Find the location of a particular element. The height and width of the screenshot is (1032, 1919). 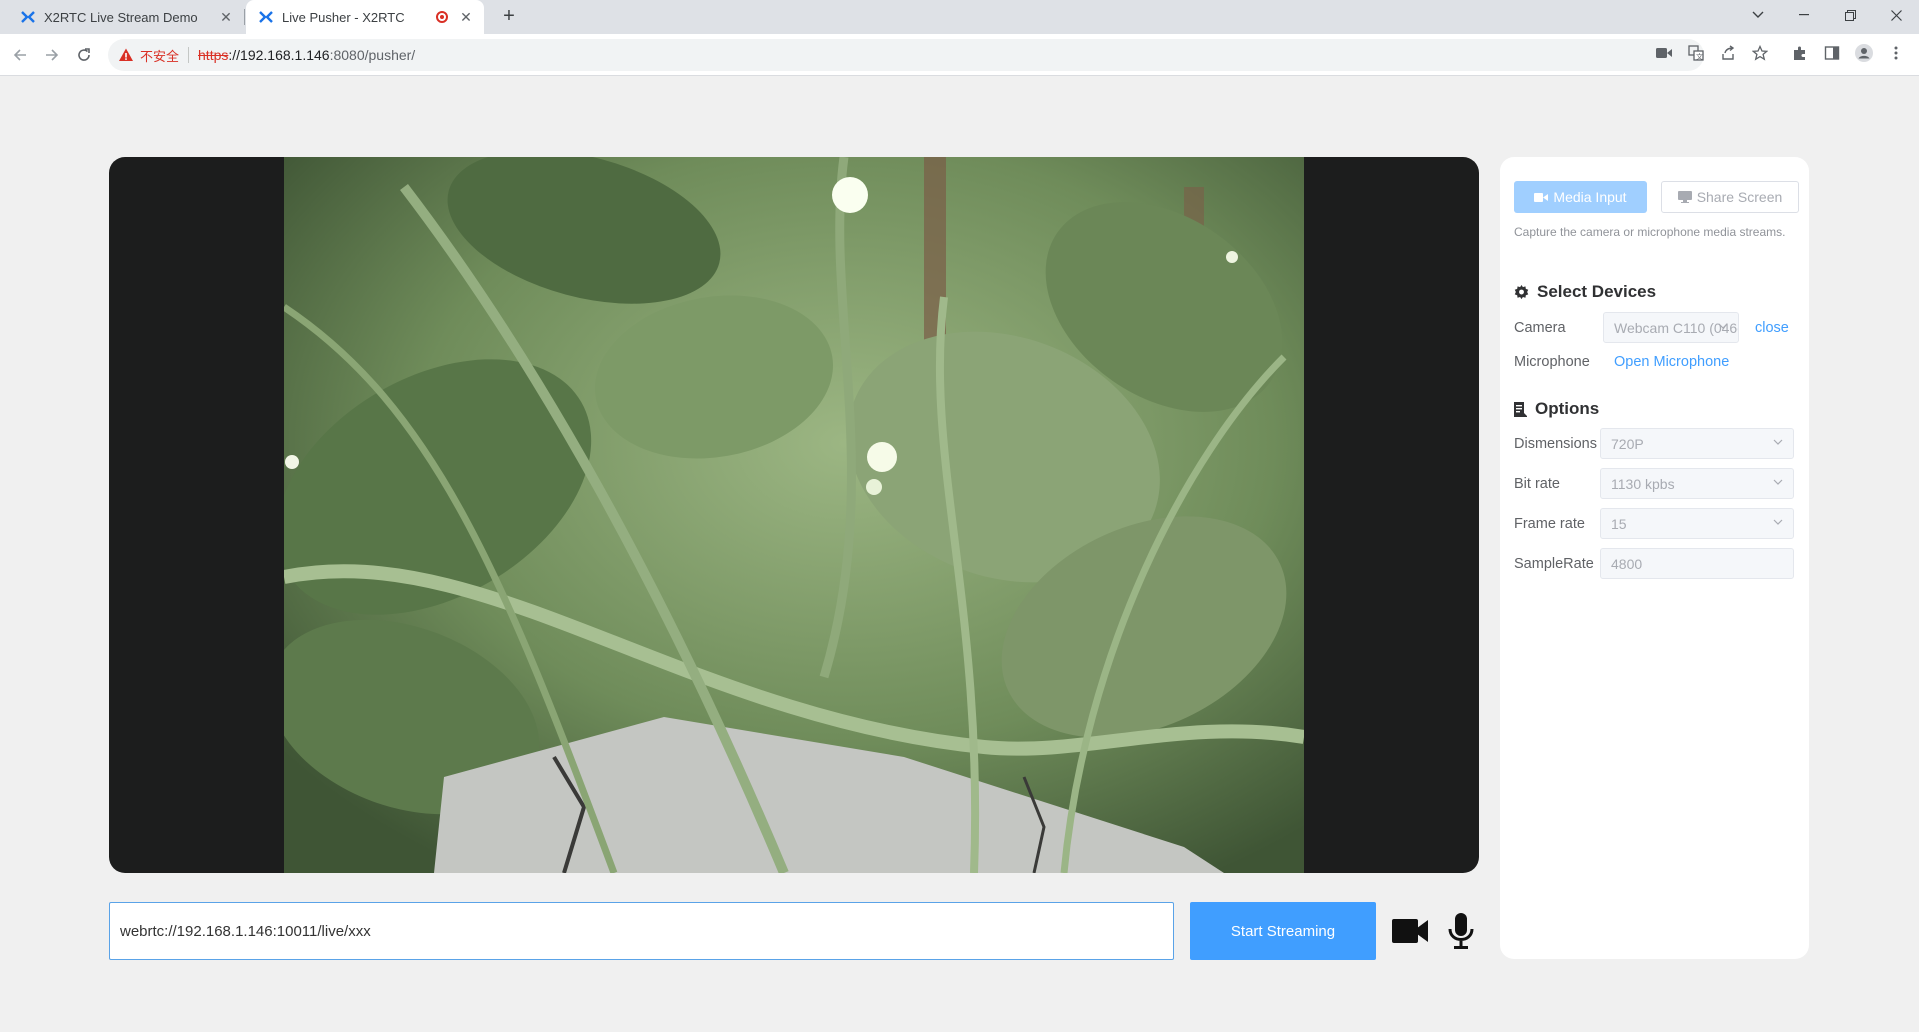

camera-in-use-icon is located at coordinates (1664, 53).